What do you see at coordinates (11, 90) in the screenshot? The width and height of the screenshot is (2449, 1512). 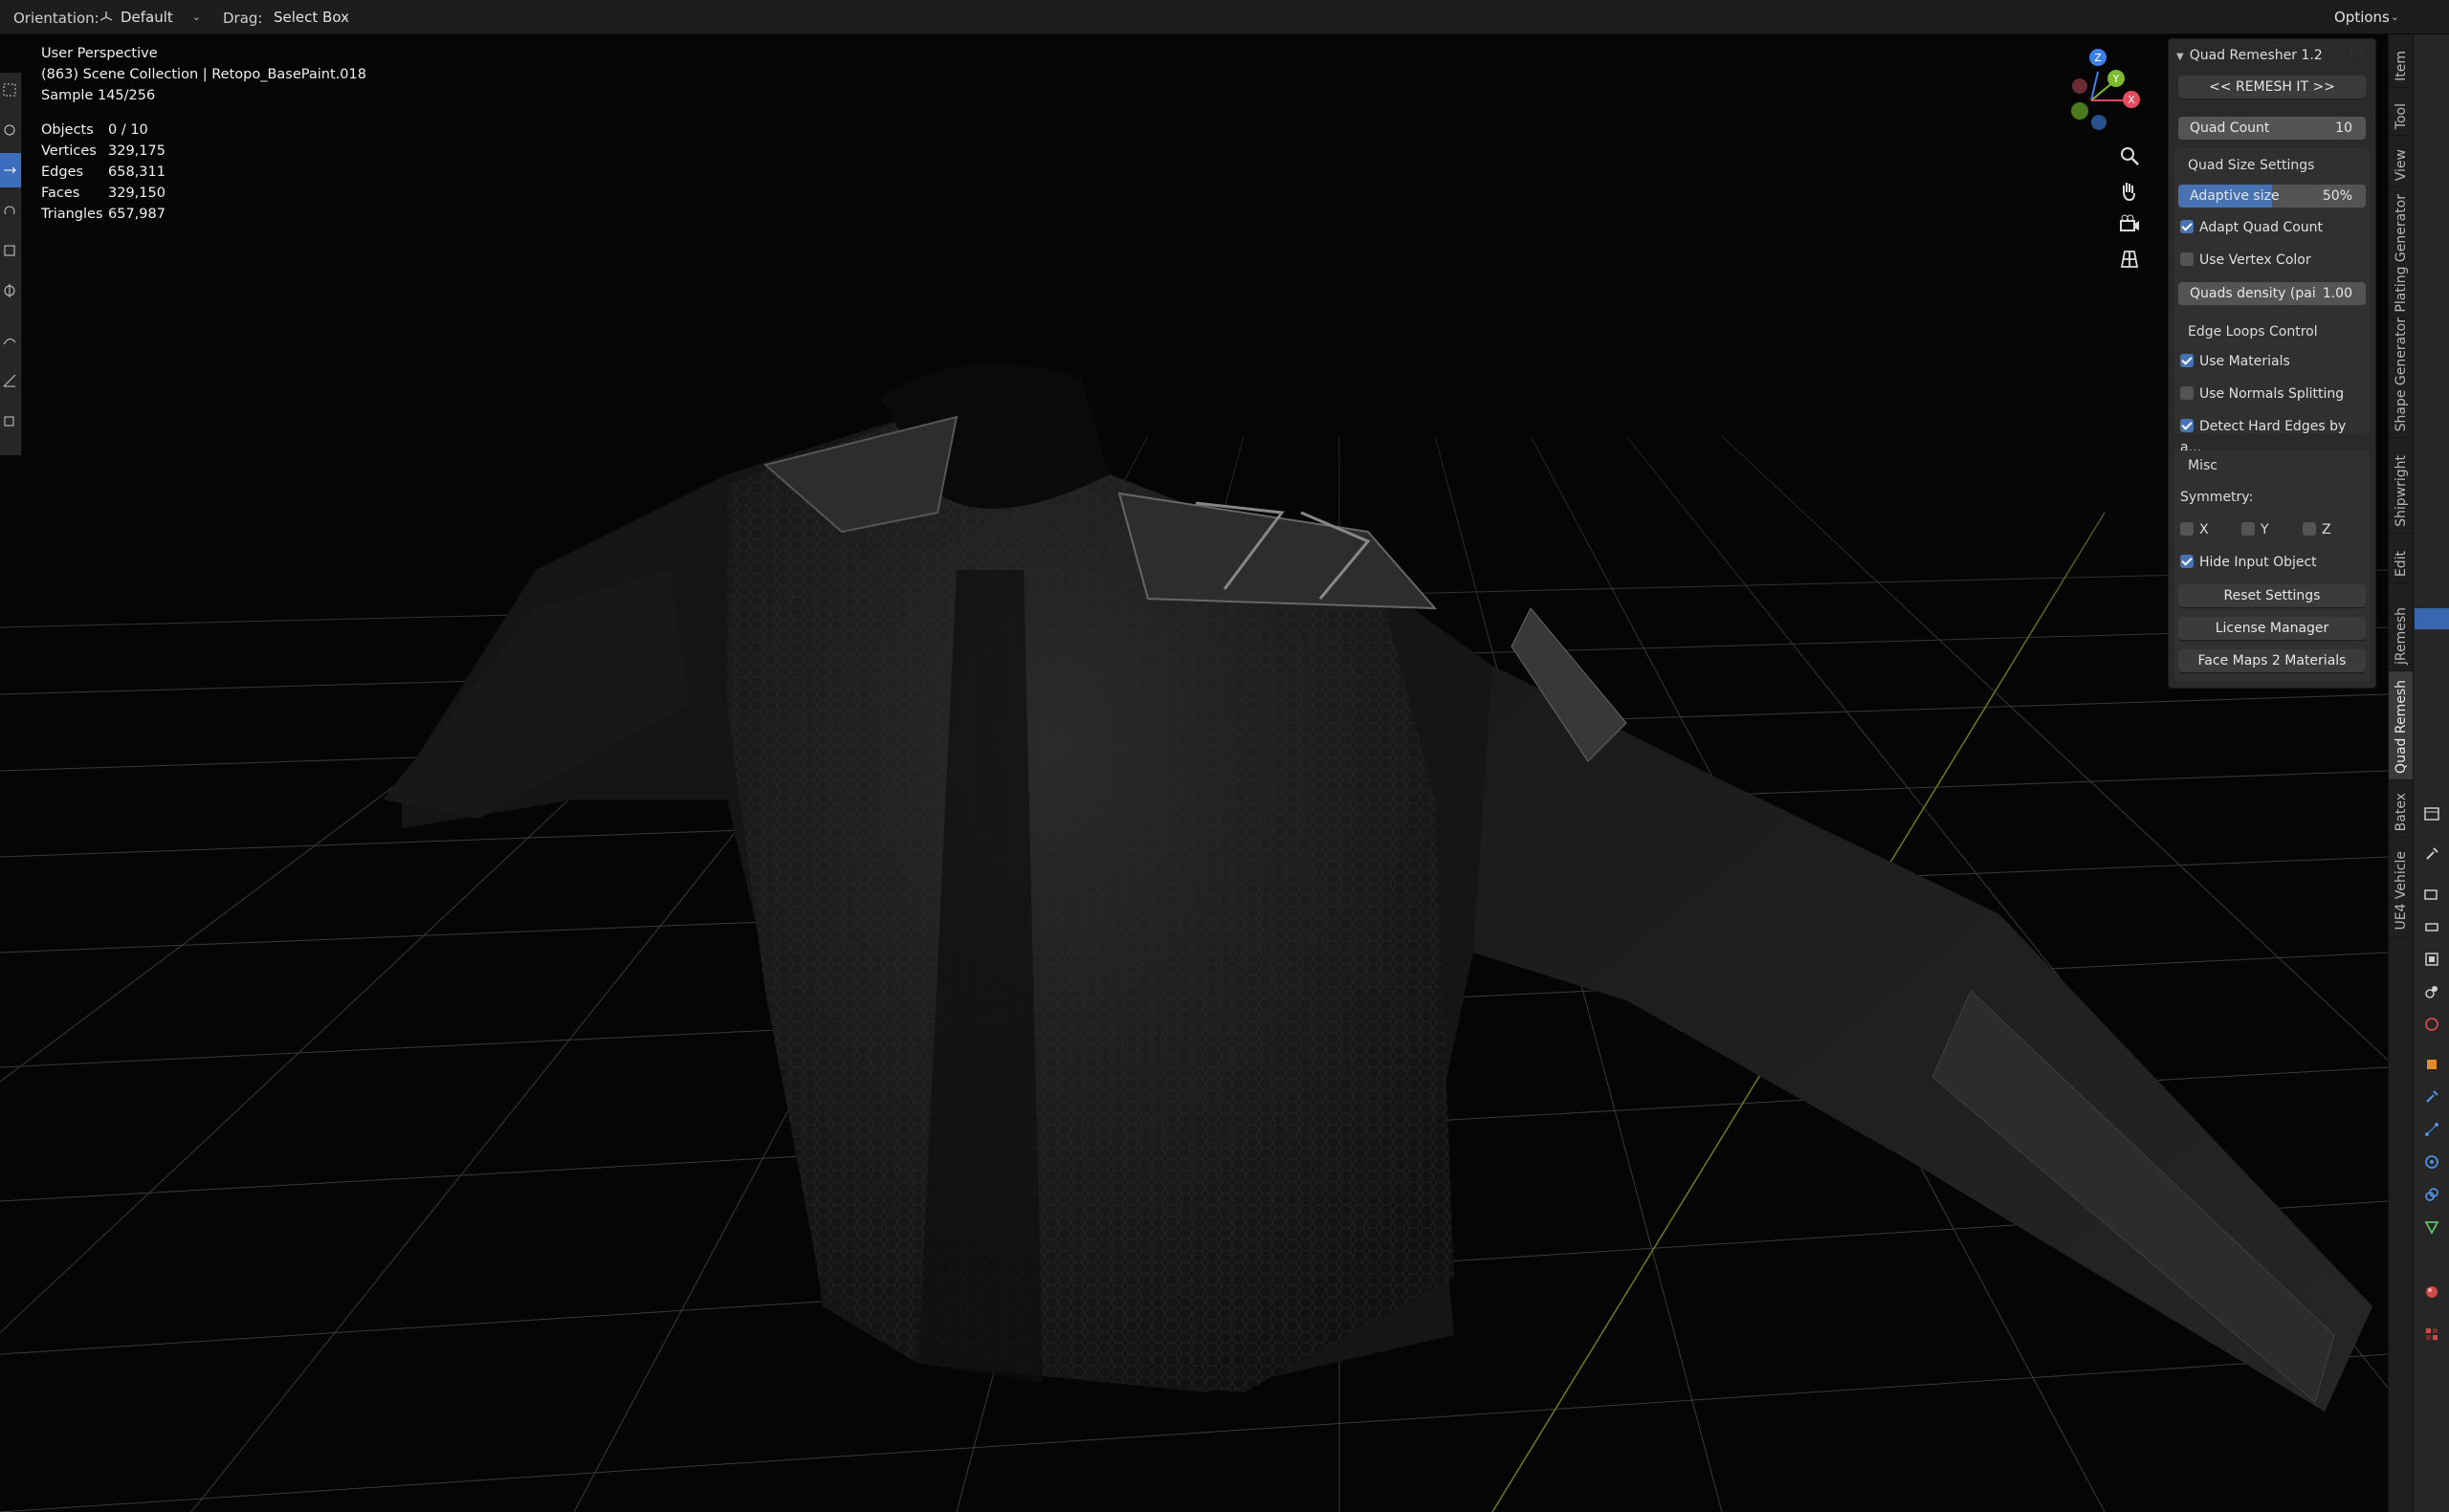 I see `select-box-tool` at bounding box center [11, 90].